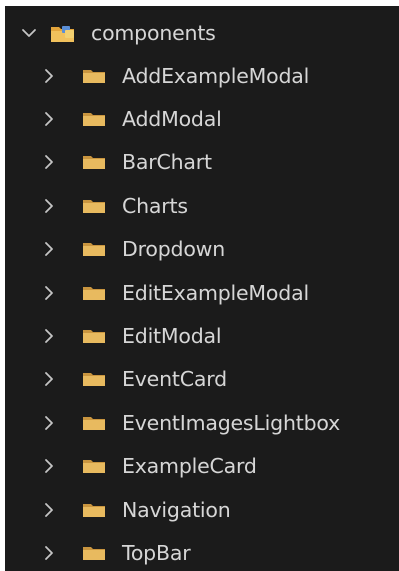  What do you see at coordinates (172, 335) in the screenshot?
I see `tree-item-label: EditModal` at bounding box center [172, 335].